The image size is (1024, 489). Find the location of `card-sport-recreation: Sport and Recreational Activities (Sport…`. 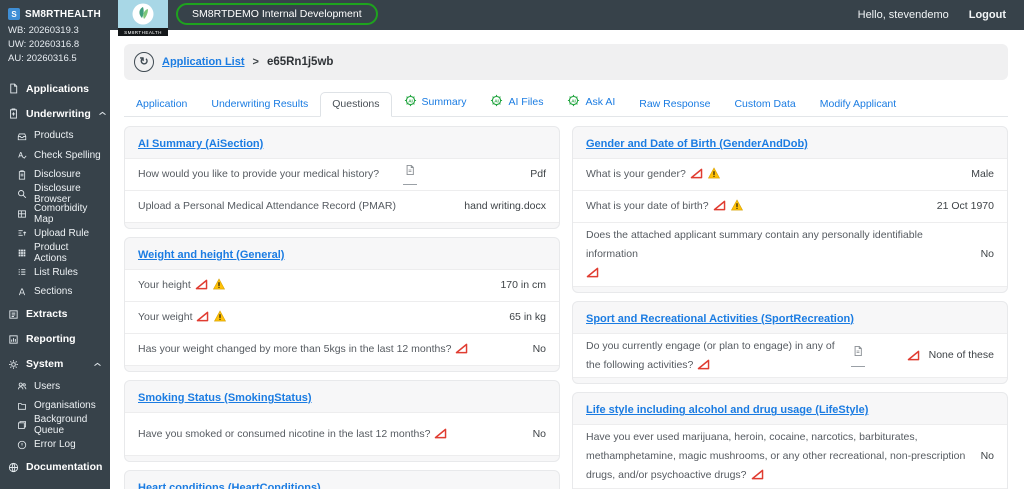

card-sport-recreation: Sport and Recreational Activities (Sport… is located at coordinates (790, 342).